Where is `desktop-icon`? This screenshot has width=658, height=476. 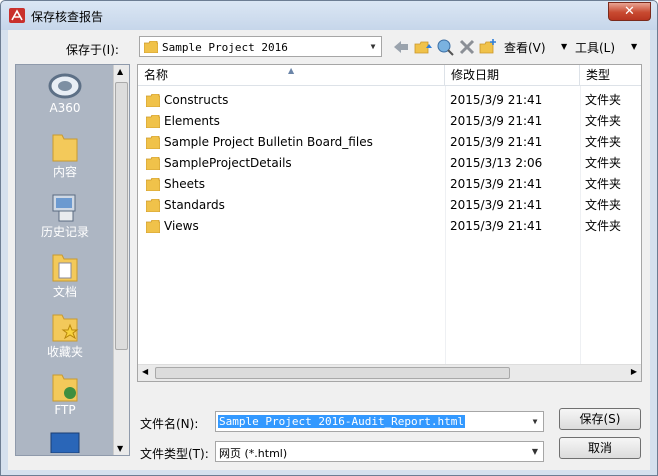
desktop-icon is located at coordinates (65, 442).